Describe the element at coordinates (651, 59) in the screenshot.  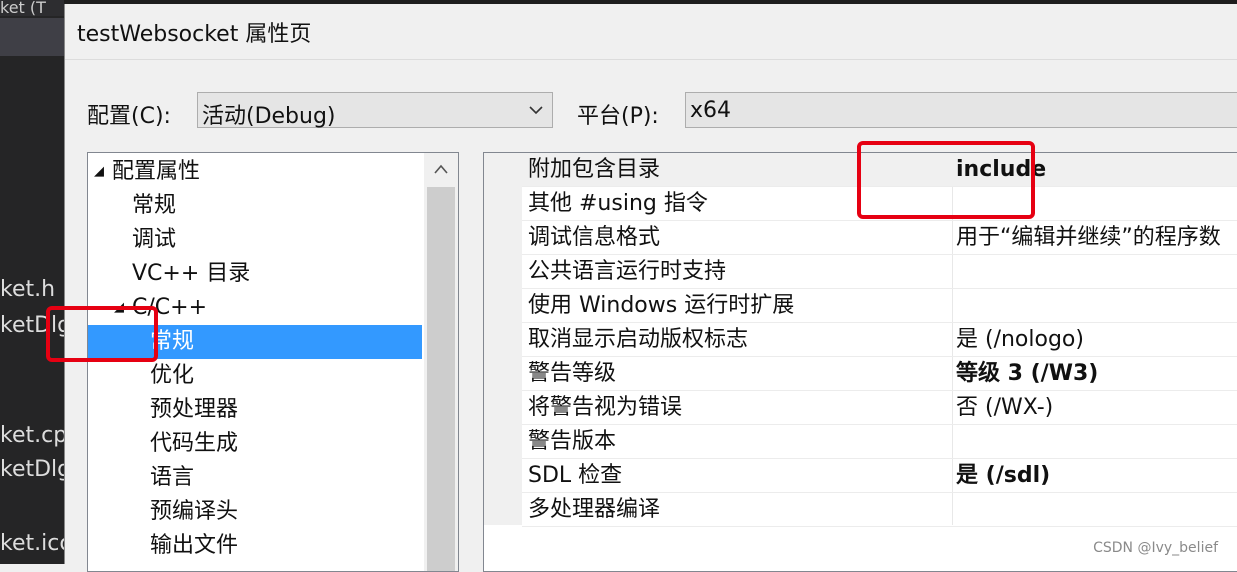
I see `title-separator` at that location.